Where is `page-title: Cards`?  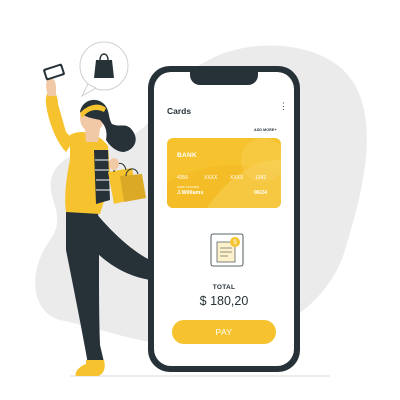
page-title: Cards is located at coordinates (179, 111).